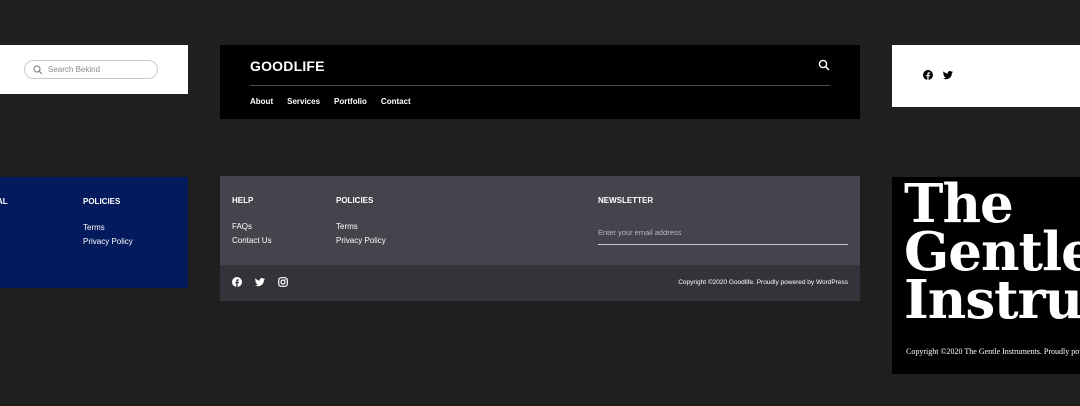  What do you see at coordinates (396, 101) in the screenshot?
I see `nav-item-contact: Contact` at bounding box center [396, 101].